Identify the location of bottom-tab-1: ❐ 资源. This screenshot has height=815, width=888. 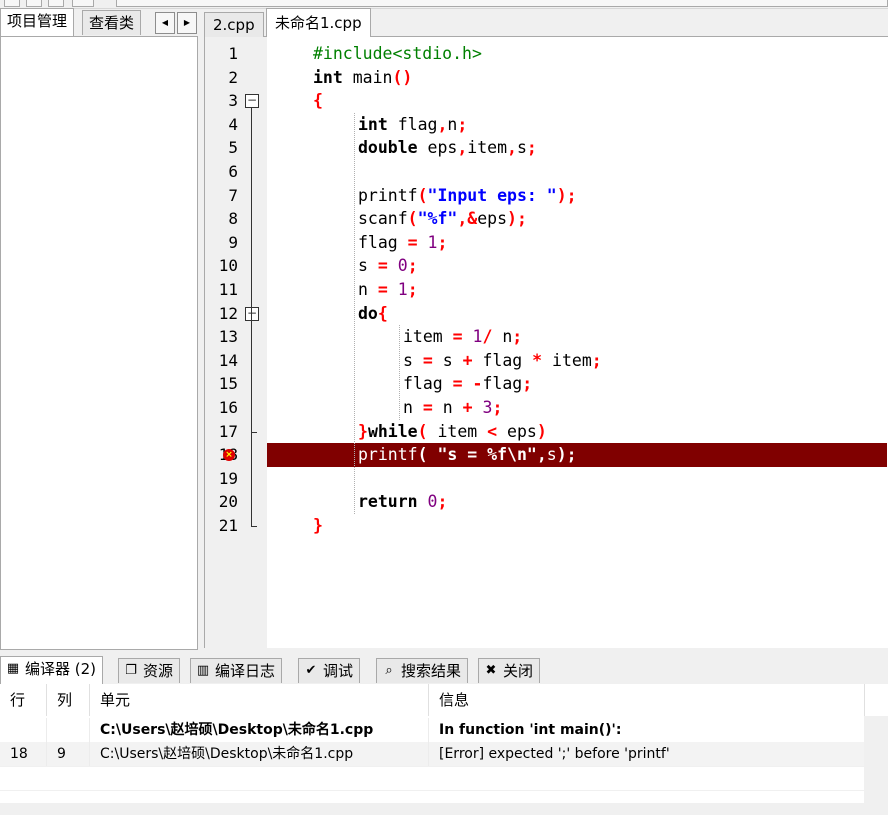
(149, 670).